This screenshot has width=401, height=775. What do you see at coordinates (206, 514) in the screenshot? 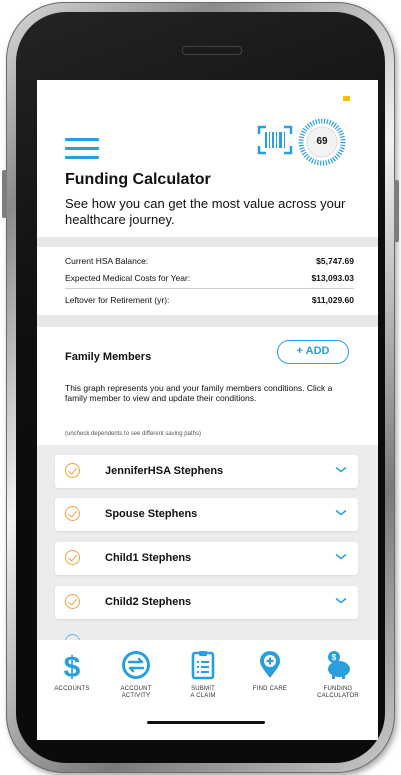
I see `family-member-card: Spouse Stephens` at bounding box center [206, 514].